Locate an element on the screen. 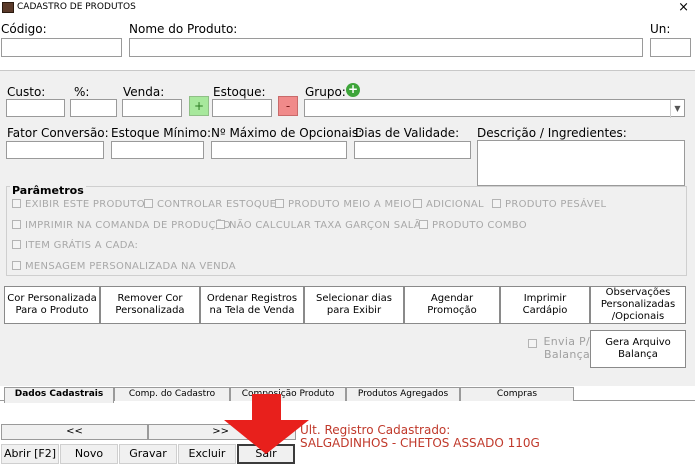 This screenshot has width=695, height=465. max-opcionais-label: Nº Máximo de Opcionais: is located at coordinates (287, 133).